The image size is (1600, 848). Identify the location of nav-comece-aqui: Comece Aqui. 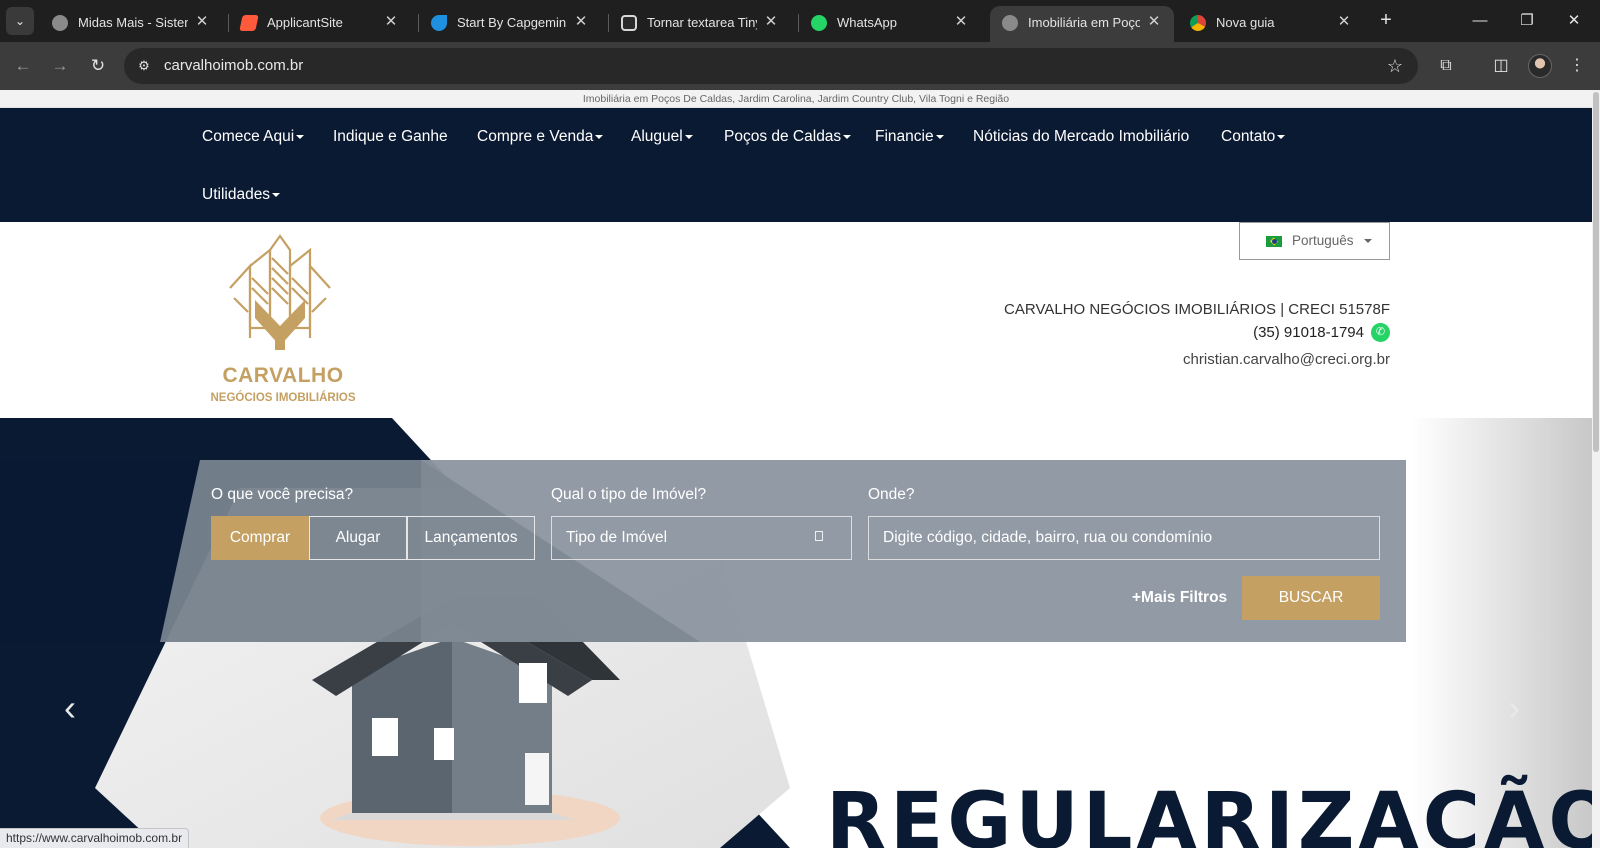
(253, 137).